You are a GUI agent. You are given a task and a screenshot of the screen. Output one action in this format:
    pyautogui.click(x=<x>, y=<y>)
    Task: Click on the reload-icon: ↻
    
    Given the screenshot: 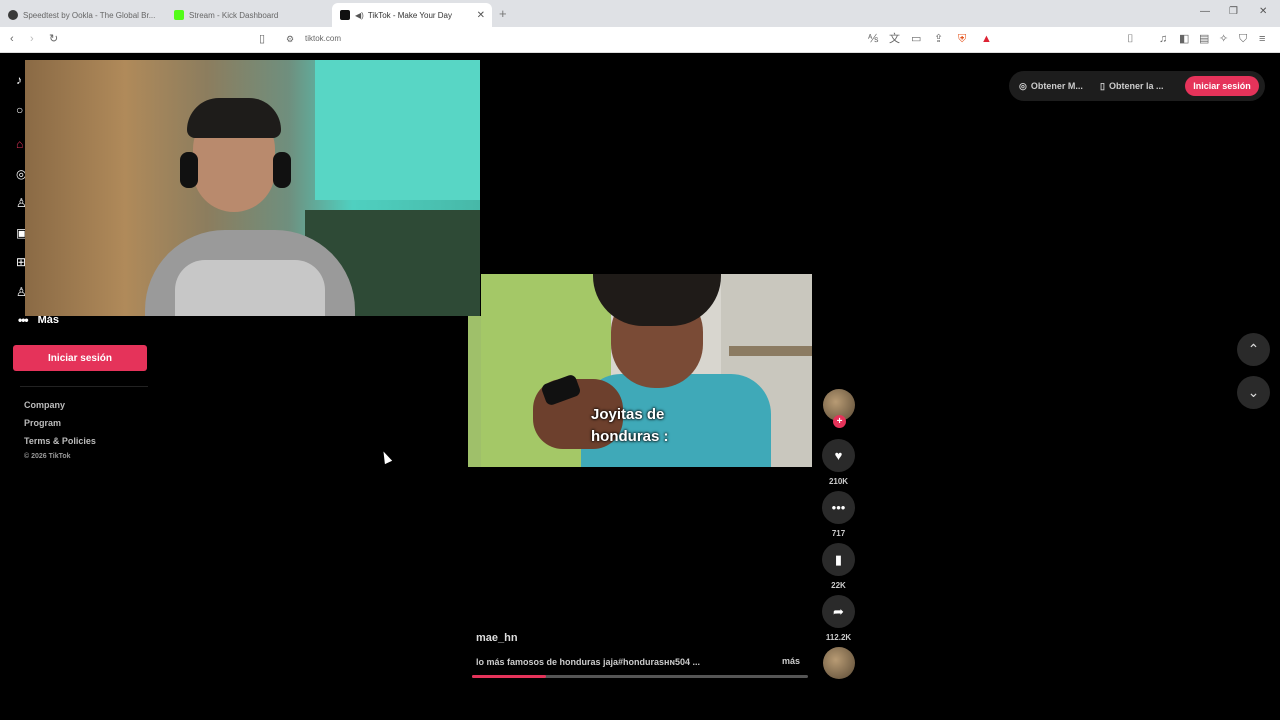 What is the action you would take?
    pyautogui.click(x=53, y=39)
    